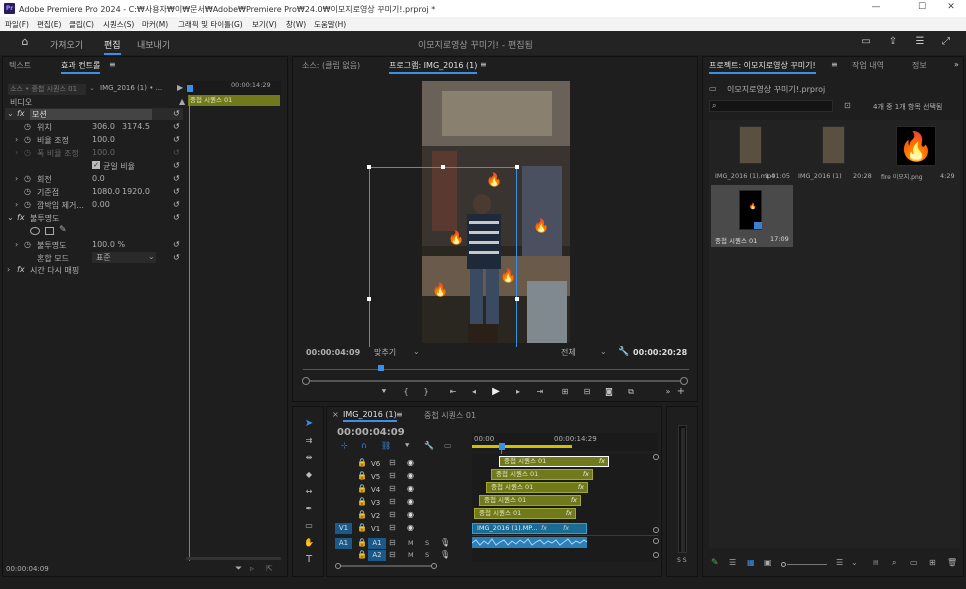  What do you see at coordinates (20, 65) in the screenshot?
I see `tab-text: 텍스트` at bounding box center [20, 65].